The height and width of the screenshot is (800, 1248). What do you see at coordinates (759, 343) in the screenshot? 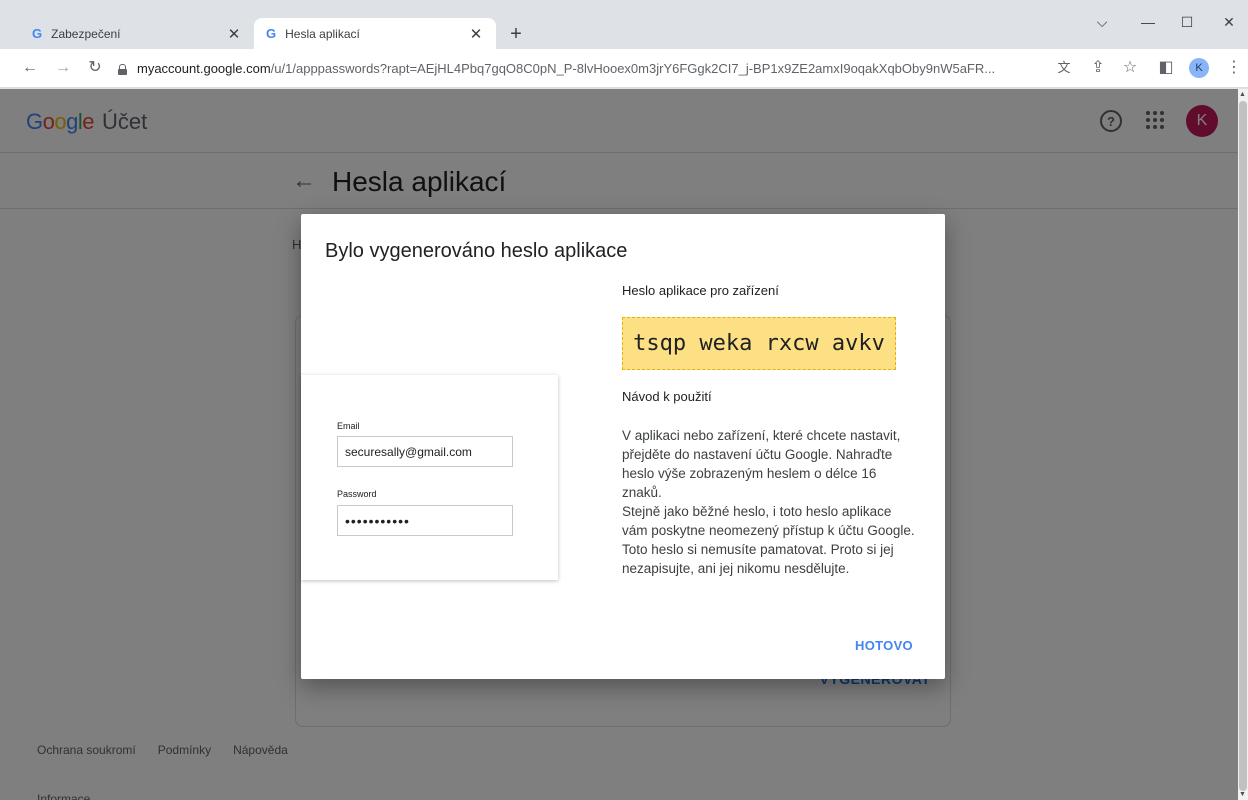
I see `app-password-value: tsqp weka rxcw avkv` at bounding box center [759, 343].